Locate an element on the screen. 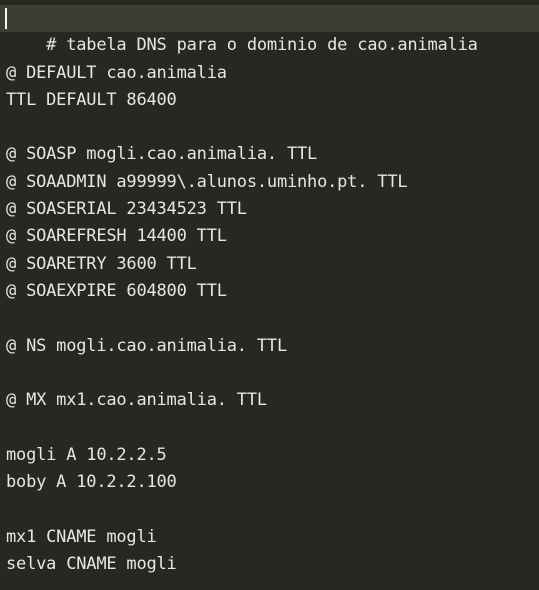  dns-record: @ NS mogli.cao.animalia. TTL is located at coordinates (146, 345).